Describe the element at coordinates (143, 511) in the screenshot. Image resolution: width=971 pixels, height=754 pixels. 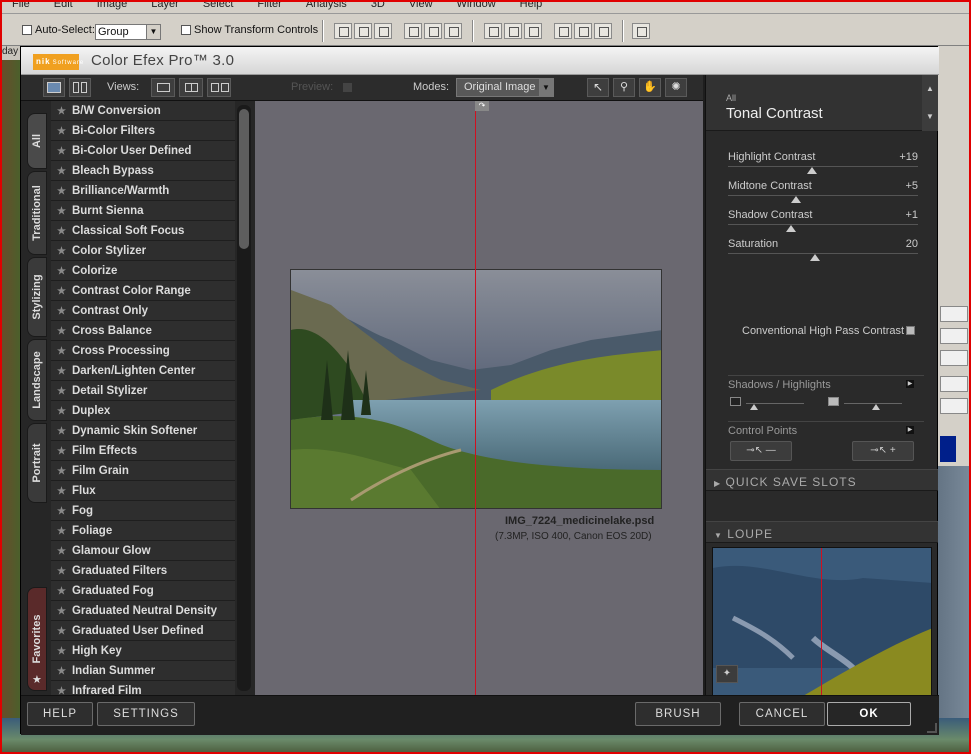
I see `filter-list-item: ★ Fog` at that location.